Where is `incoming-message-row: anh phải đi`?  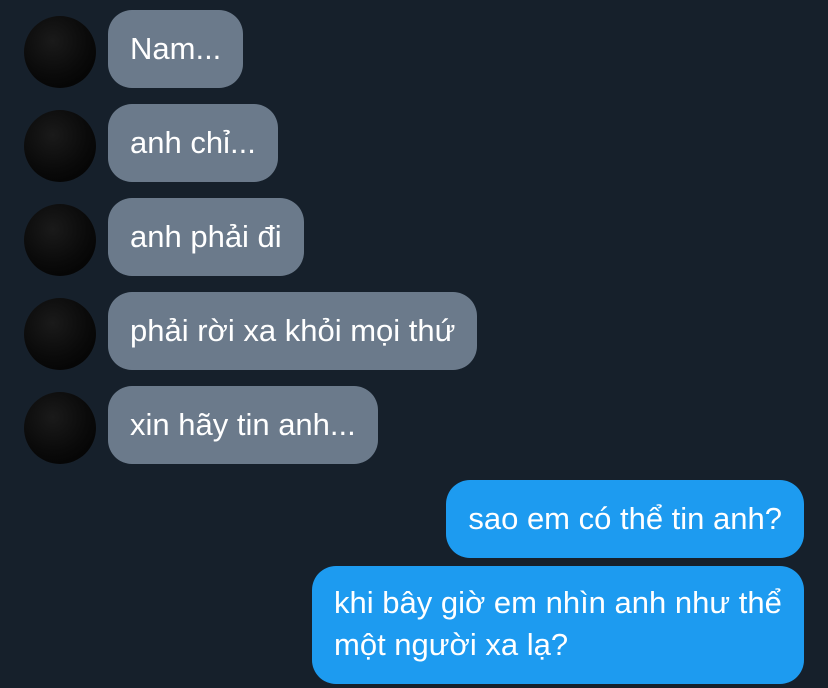 incoming-message-row: anh phải đi is located at coordinates (414, 240).